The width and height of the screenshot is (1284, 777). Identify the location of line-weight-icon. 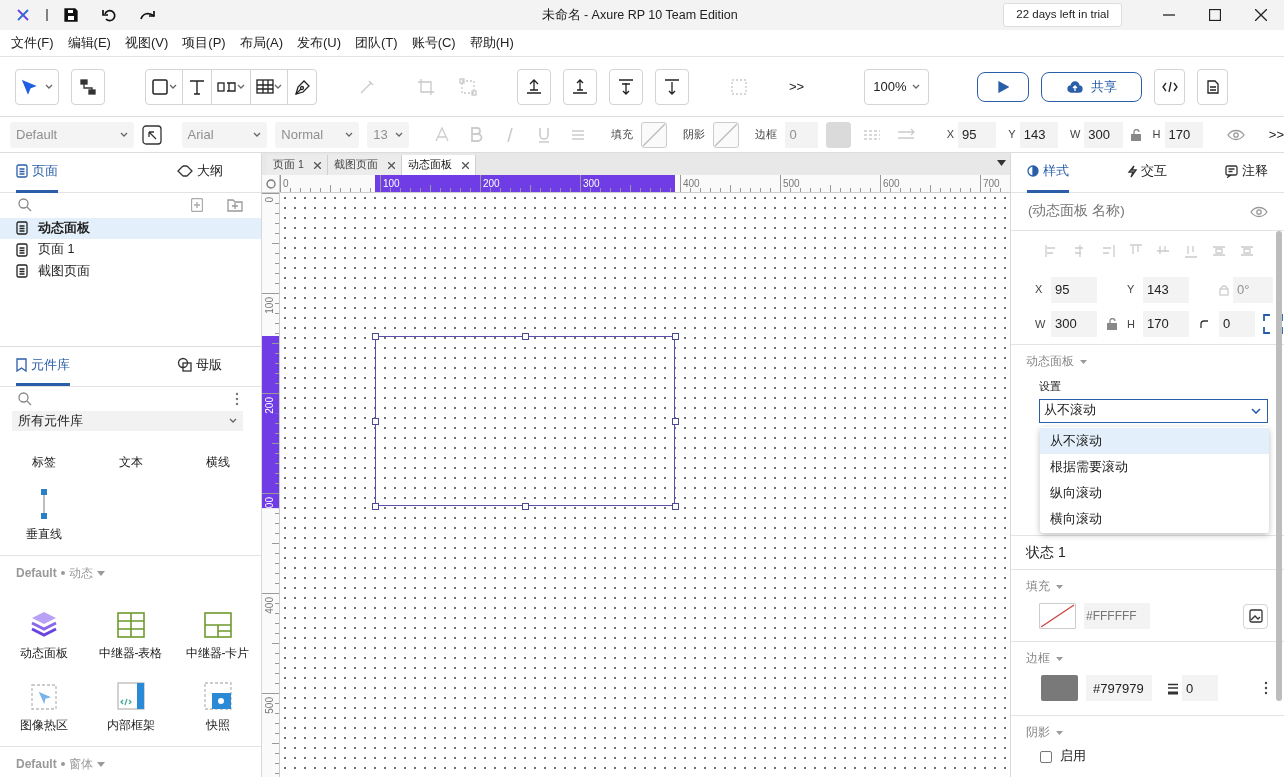
(1173, 689).